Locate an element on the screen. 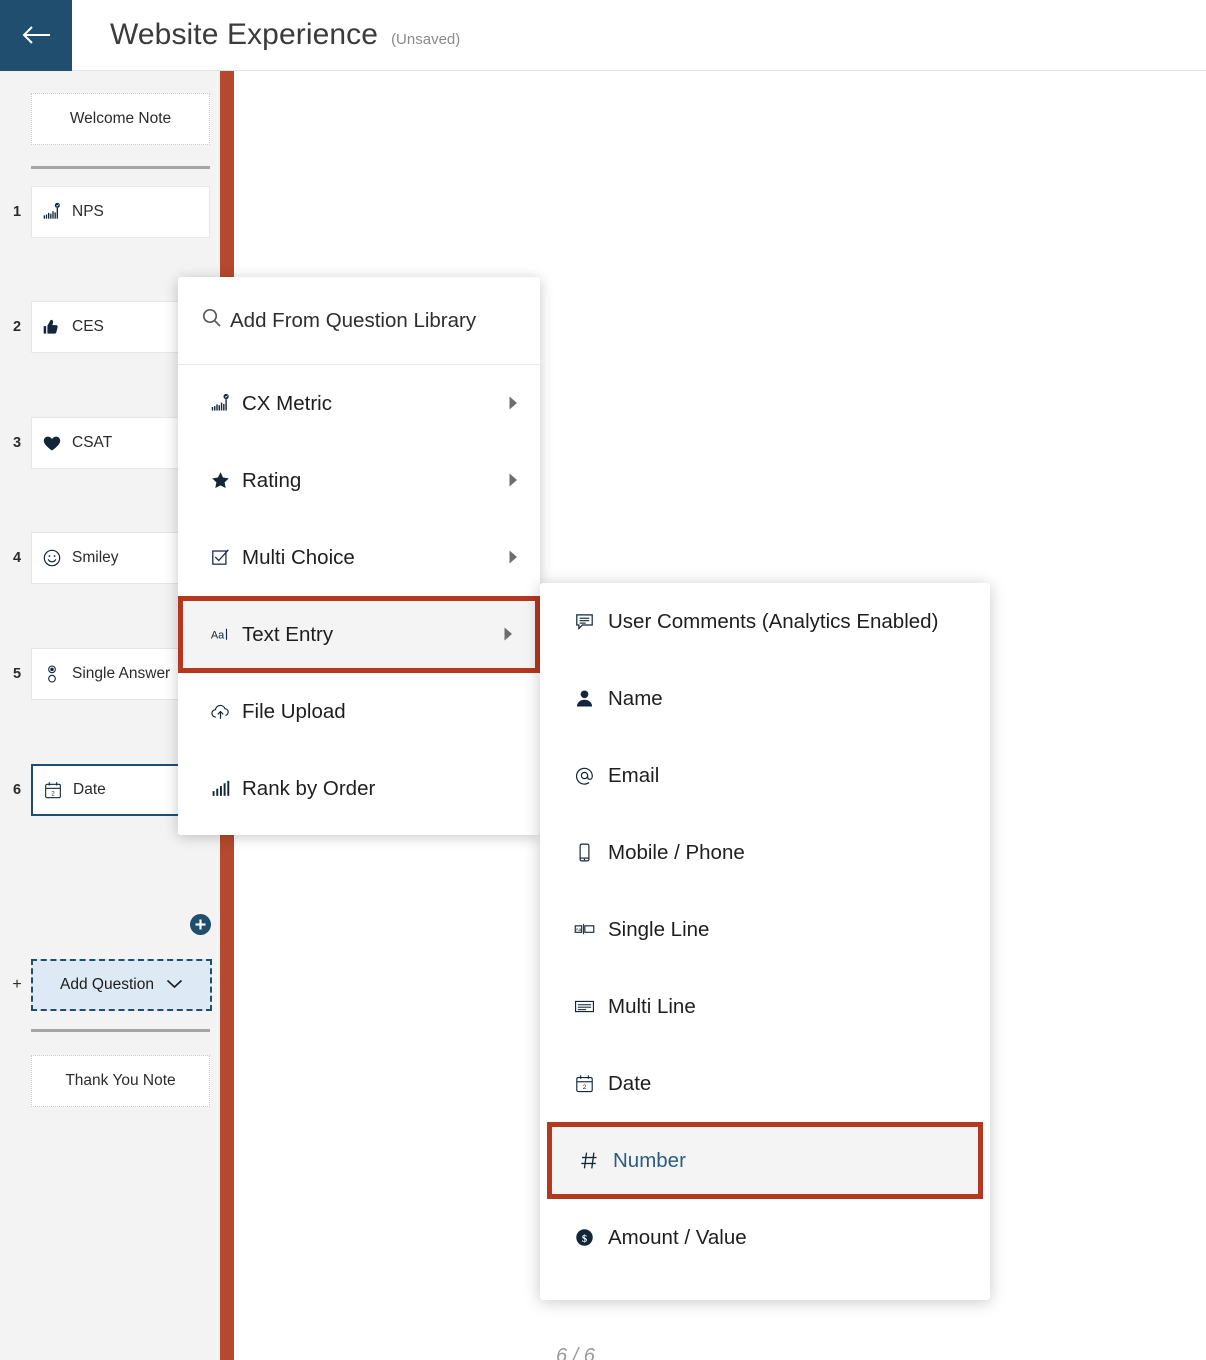  question-card-label: Smiley is located at coordinates (95, 557).